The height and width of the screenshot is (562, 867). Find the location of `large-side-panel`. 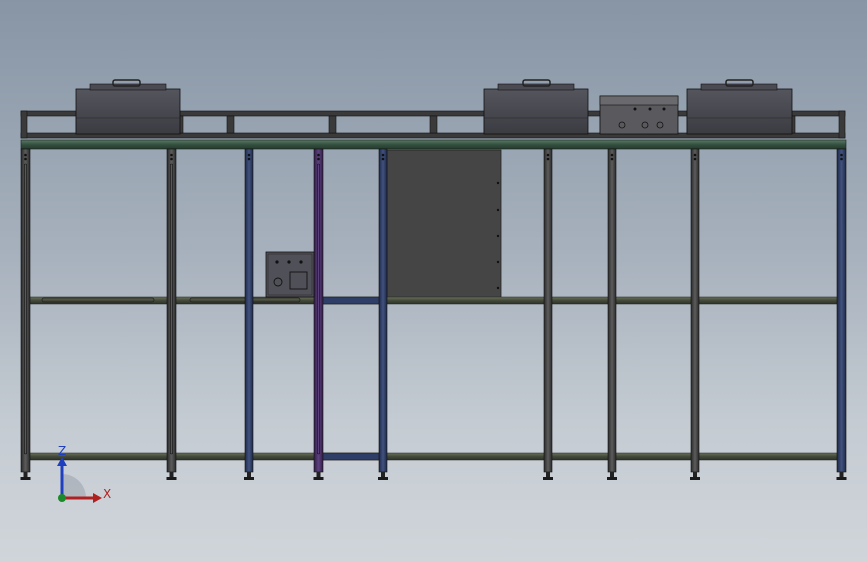

large-side-panel is located at coordinates (444, 224).